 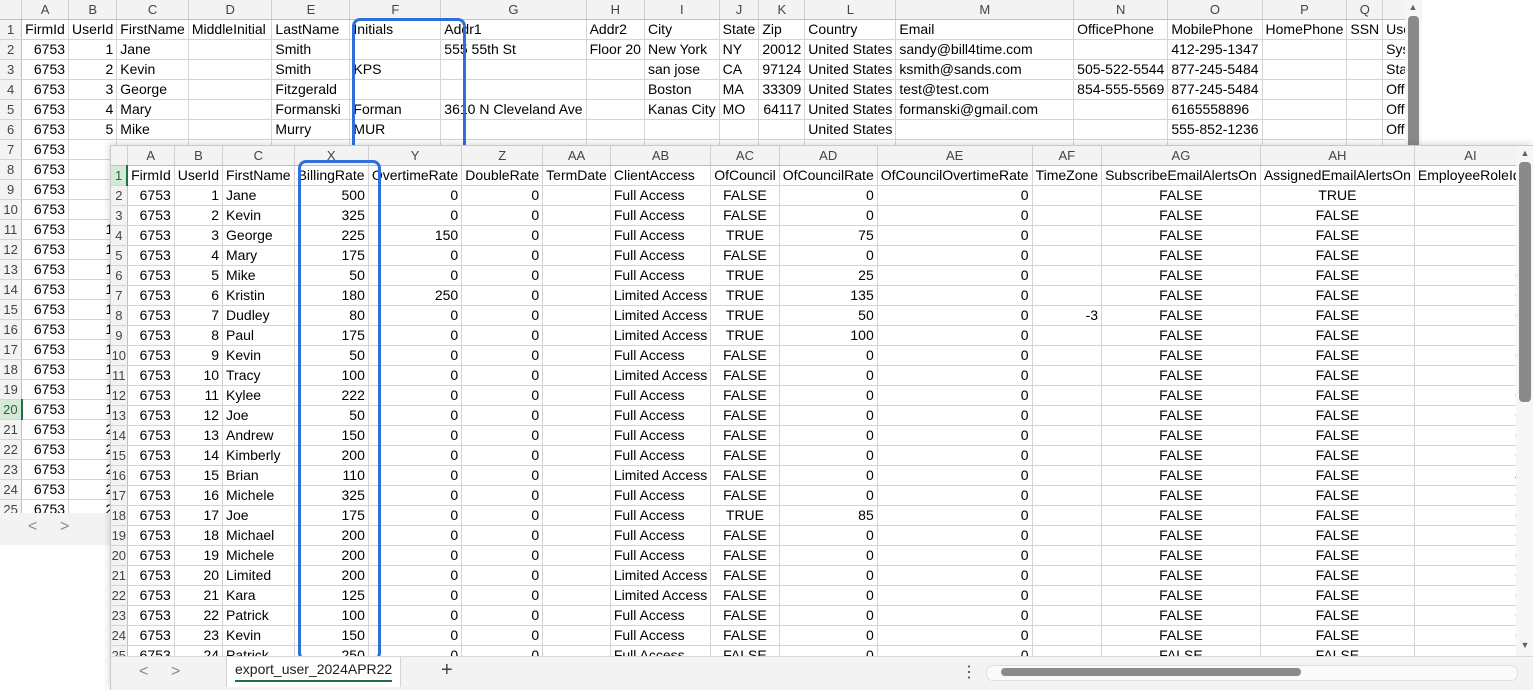 What do you see at coordinates (11, 70) in the screenshot?
I see `row-number: 3` at bounding box center [11, 70].